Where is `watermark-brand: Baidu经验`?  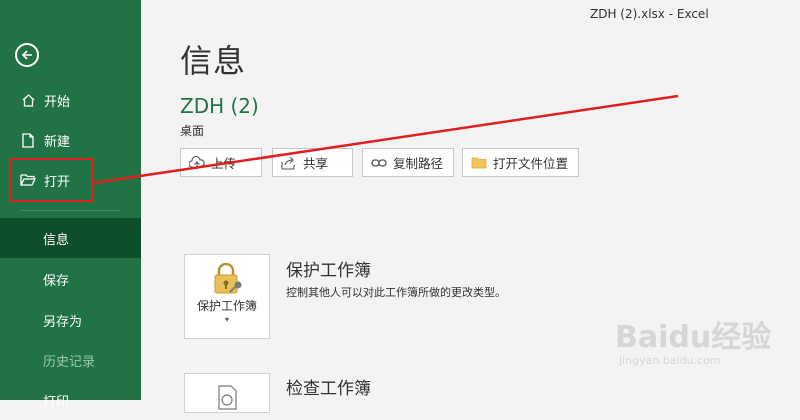
watermark-brand: Baidu经验 is located at coordinates (693, 337).